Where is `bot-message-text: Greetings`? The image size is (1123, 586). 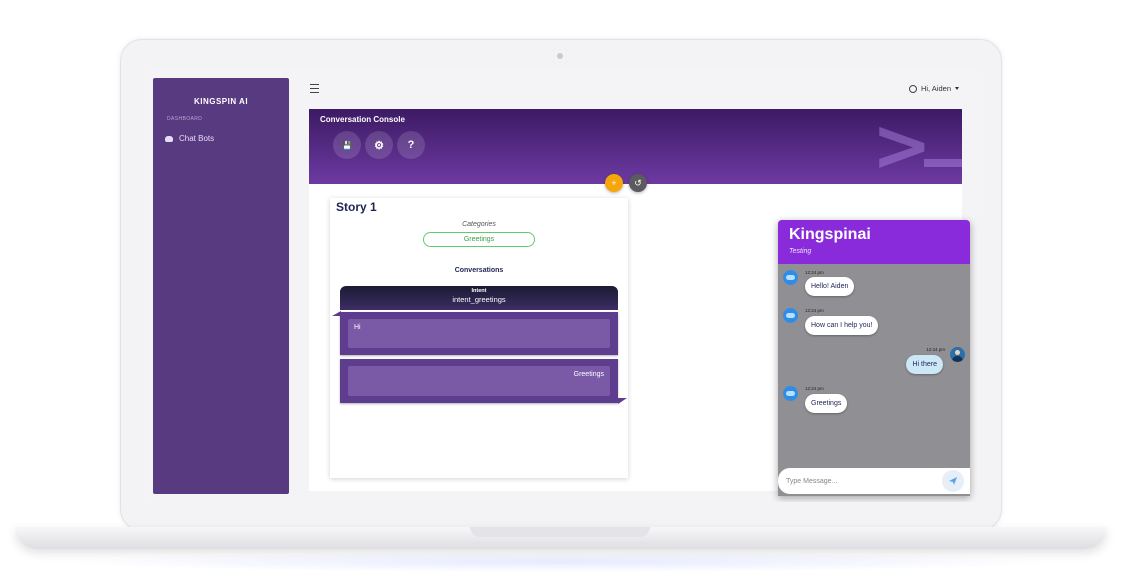
bot-message-text: Greetings is located at coordinates (588, 374).